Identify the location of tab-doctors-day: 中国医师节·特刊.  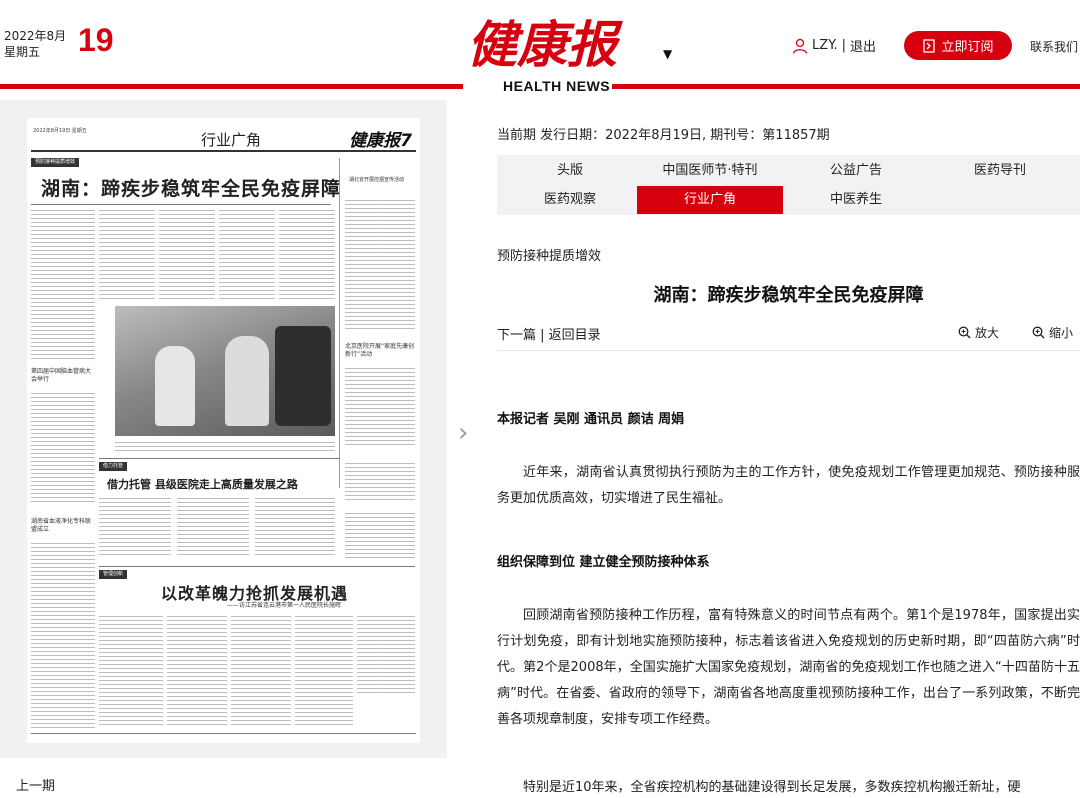
(710, 171).